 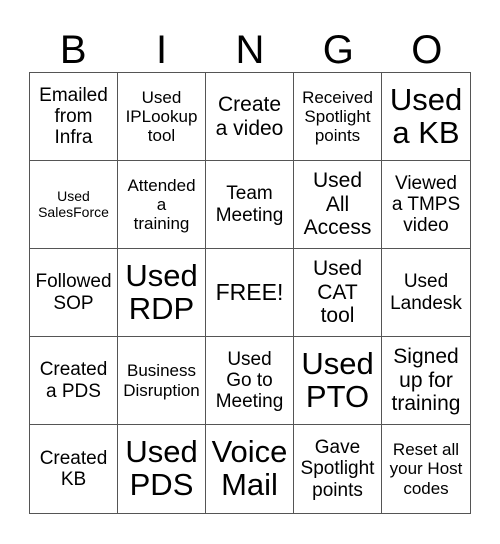 I want to click on bingo-cell: Team Meeting, so click(x=250, y=205).